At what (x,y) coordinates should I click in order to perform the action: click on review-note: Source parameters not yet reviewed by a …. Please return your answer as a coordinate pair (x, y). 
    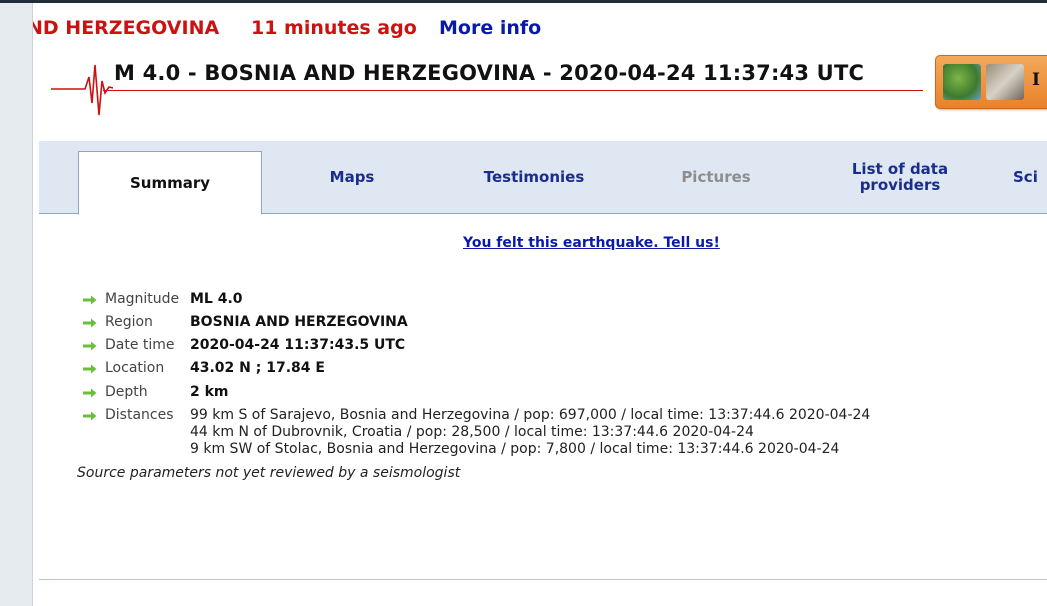
    Looking at the image, I should click on (269, 473).